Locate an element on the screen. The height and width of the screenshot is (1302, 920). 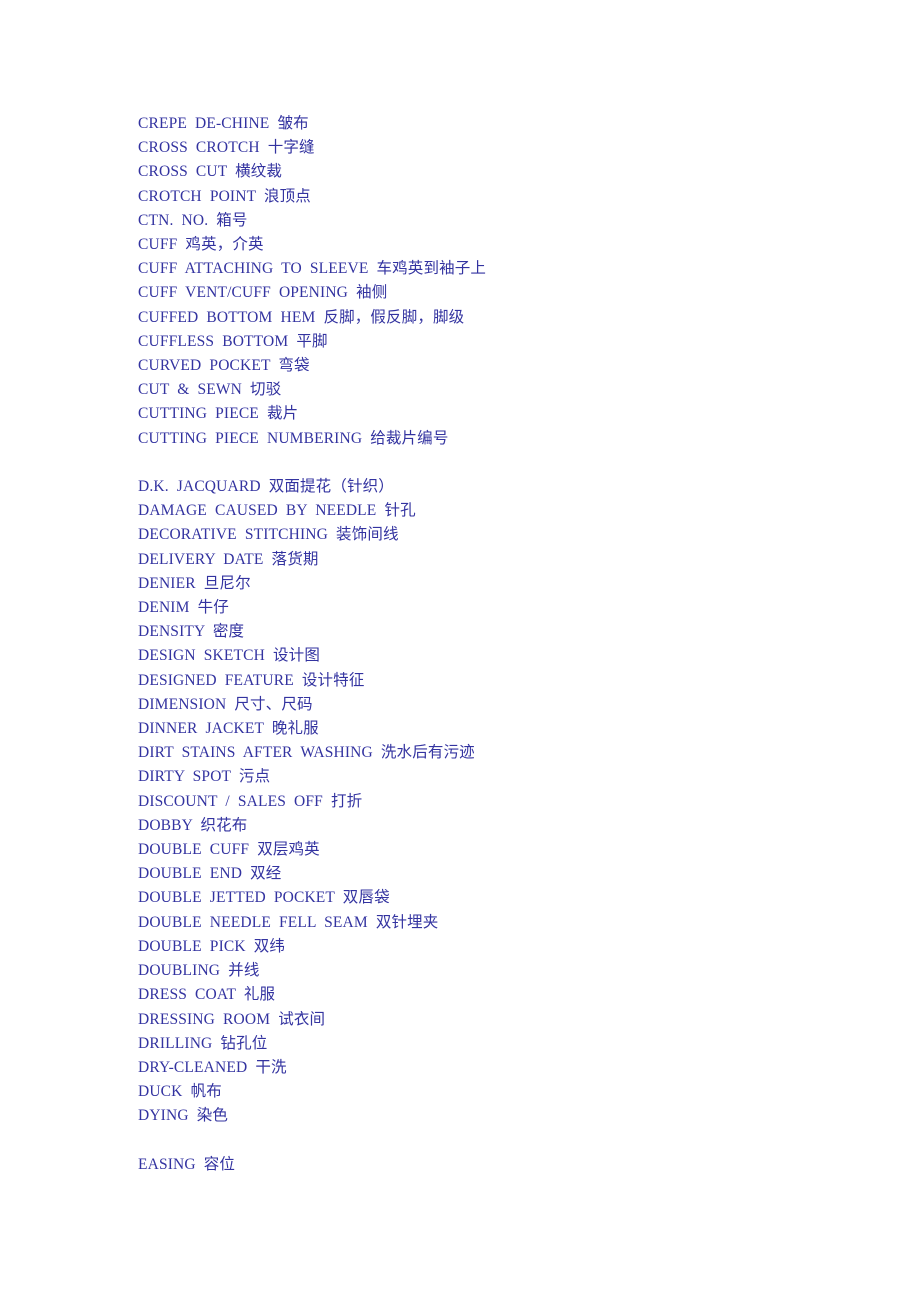
glossary-entry: CUFFLESS BOTTOM 平脚 is located at coordinates (233, 341).